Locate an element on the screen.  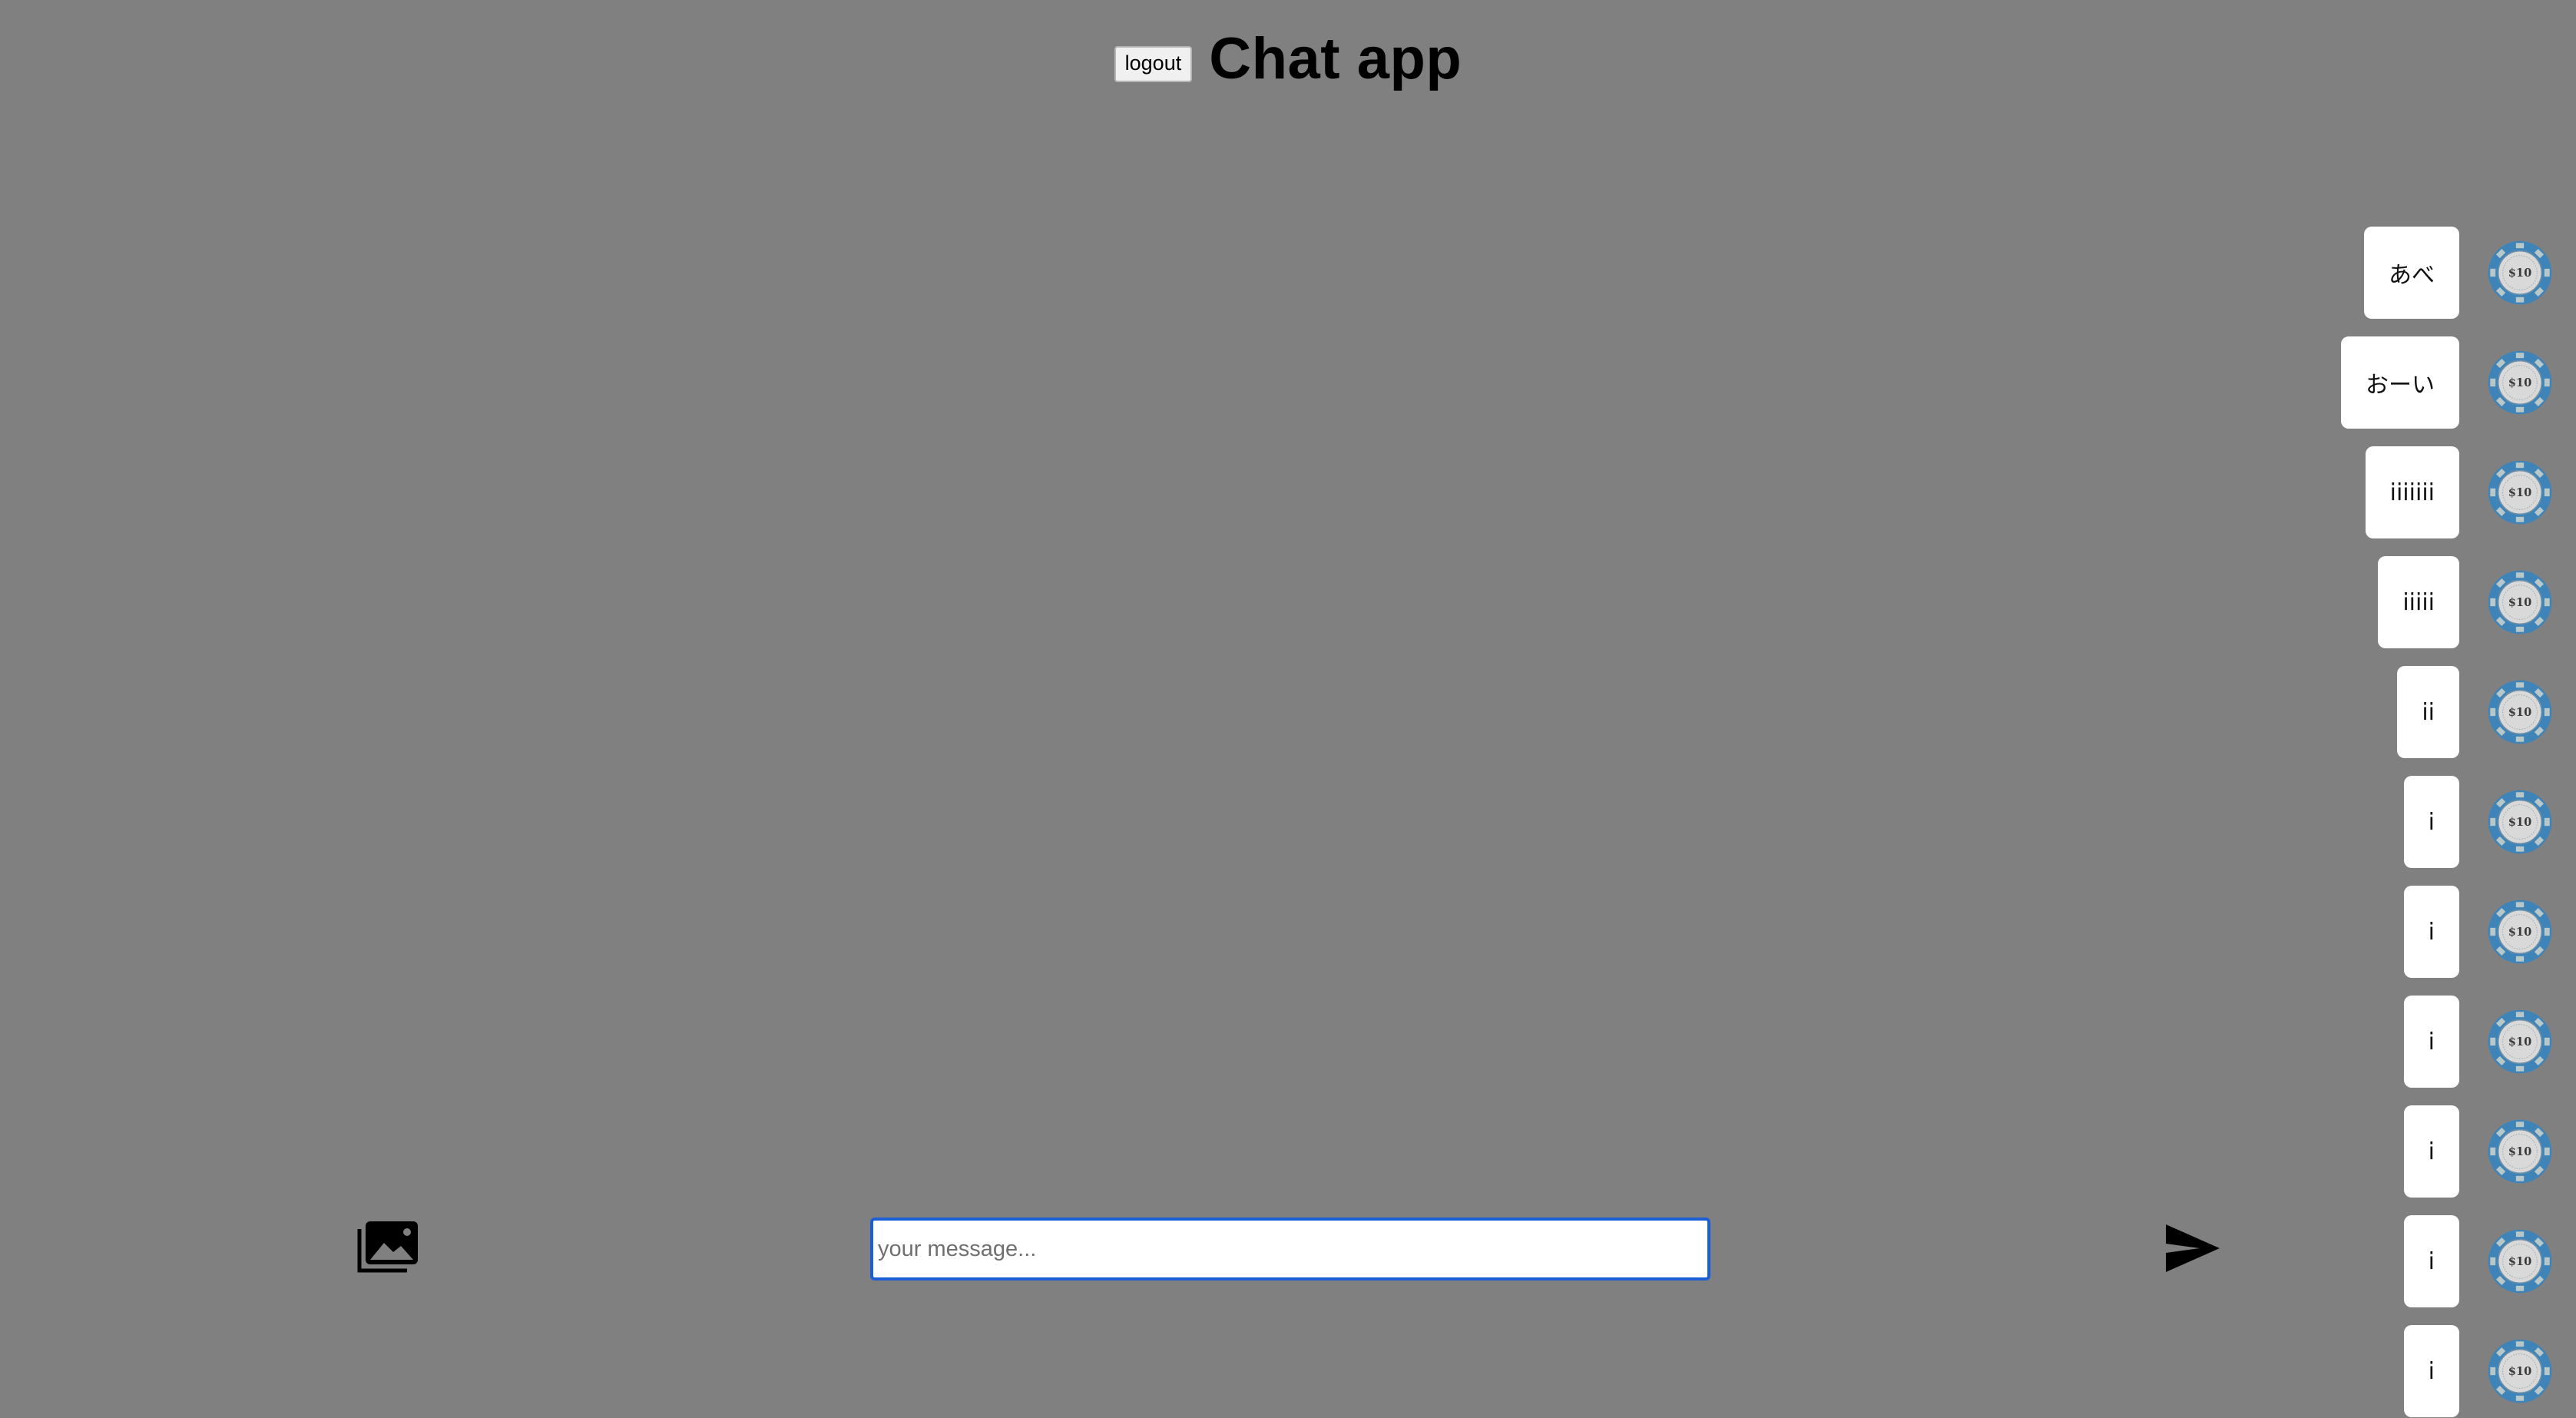
message-row: あべ $10 is located at coordinates (2459, 273).